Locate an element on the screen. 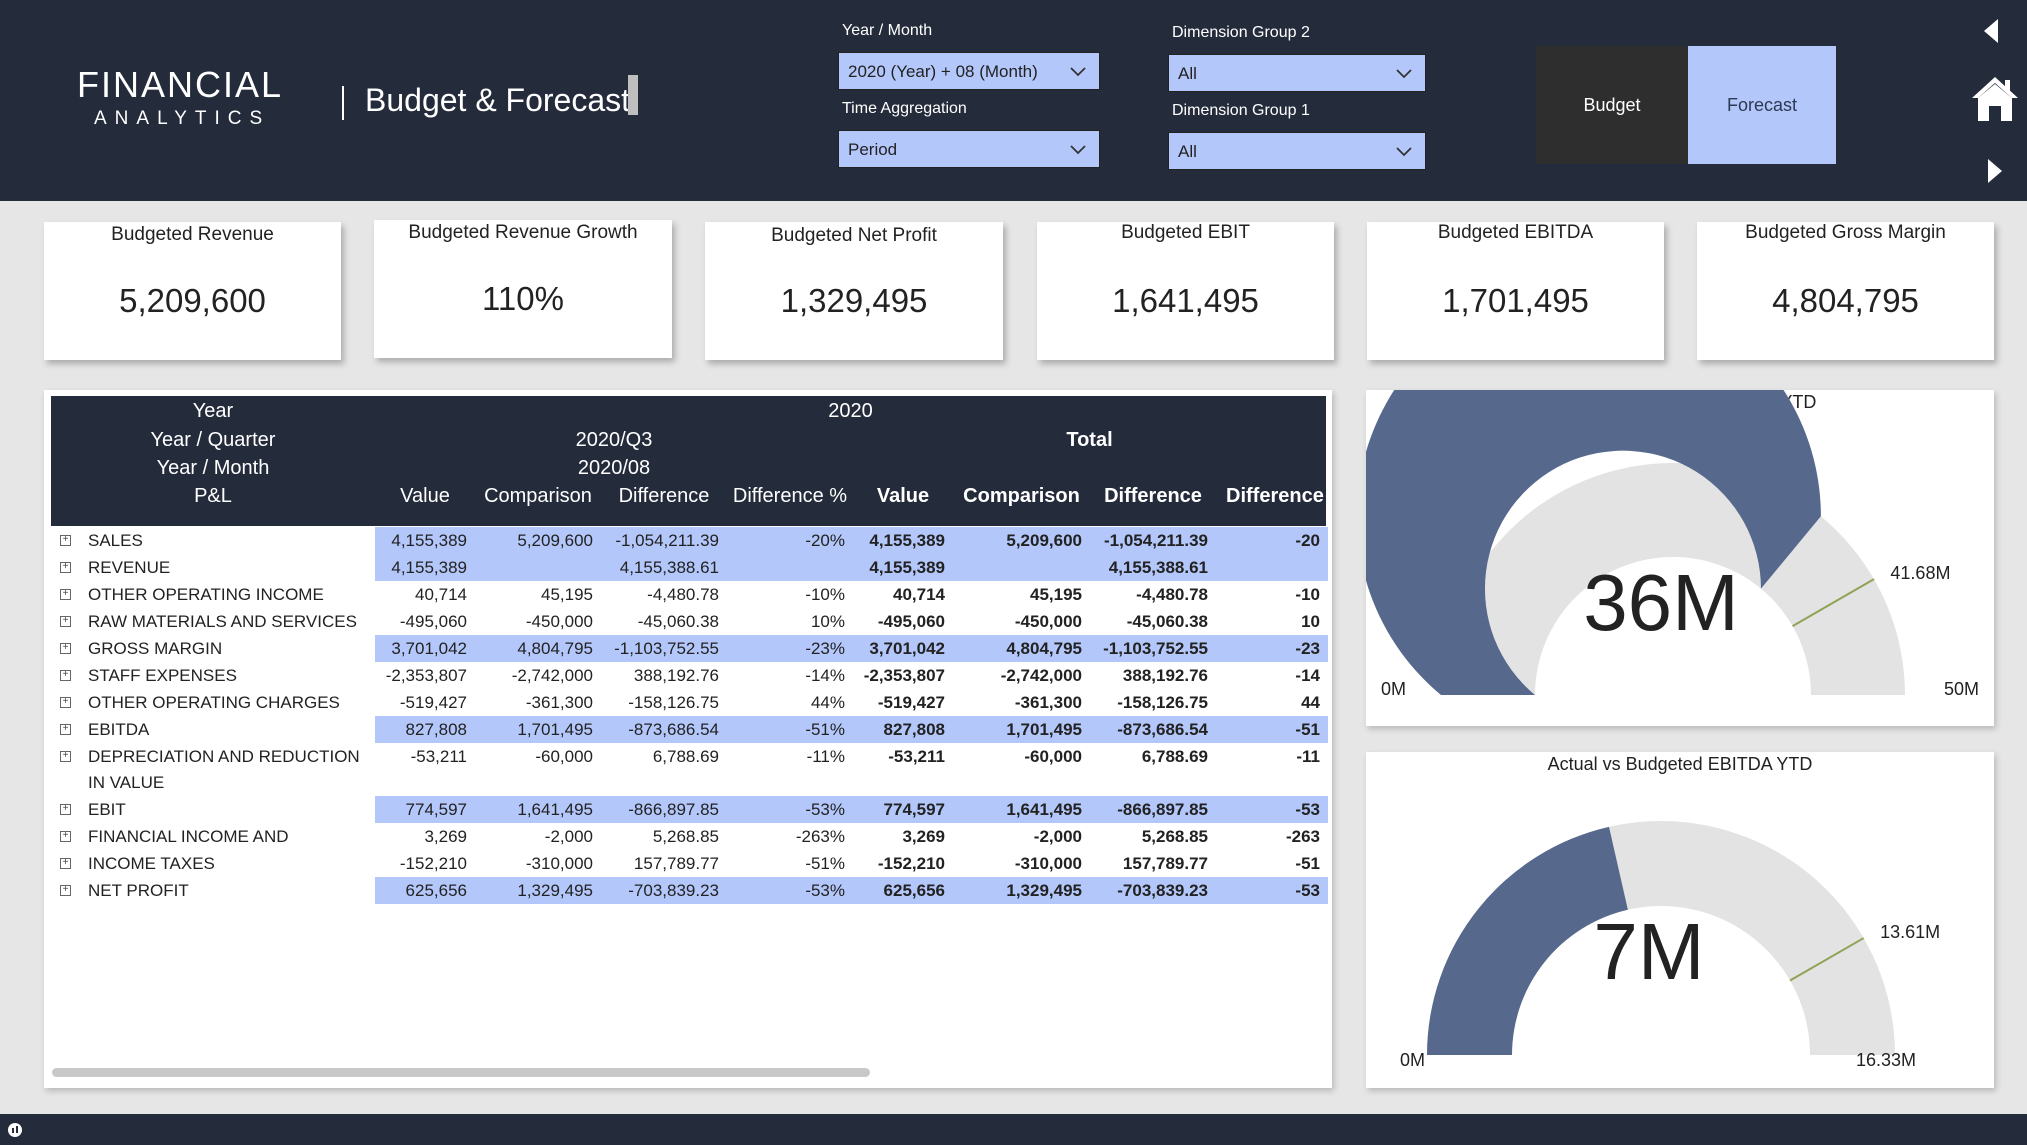  kpi-card-budgeted-ebit: Budgeted EBIT 1,641,495 is located at coordinates (1185, 291).